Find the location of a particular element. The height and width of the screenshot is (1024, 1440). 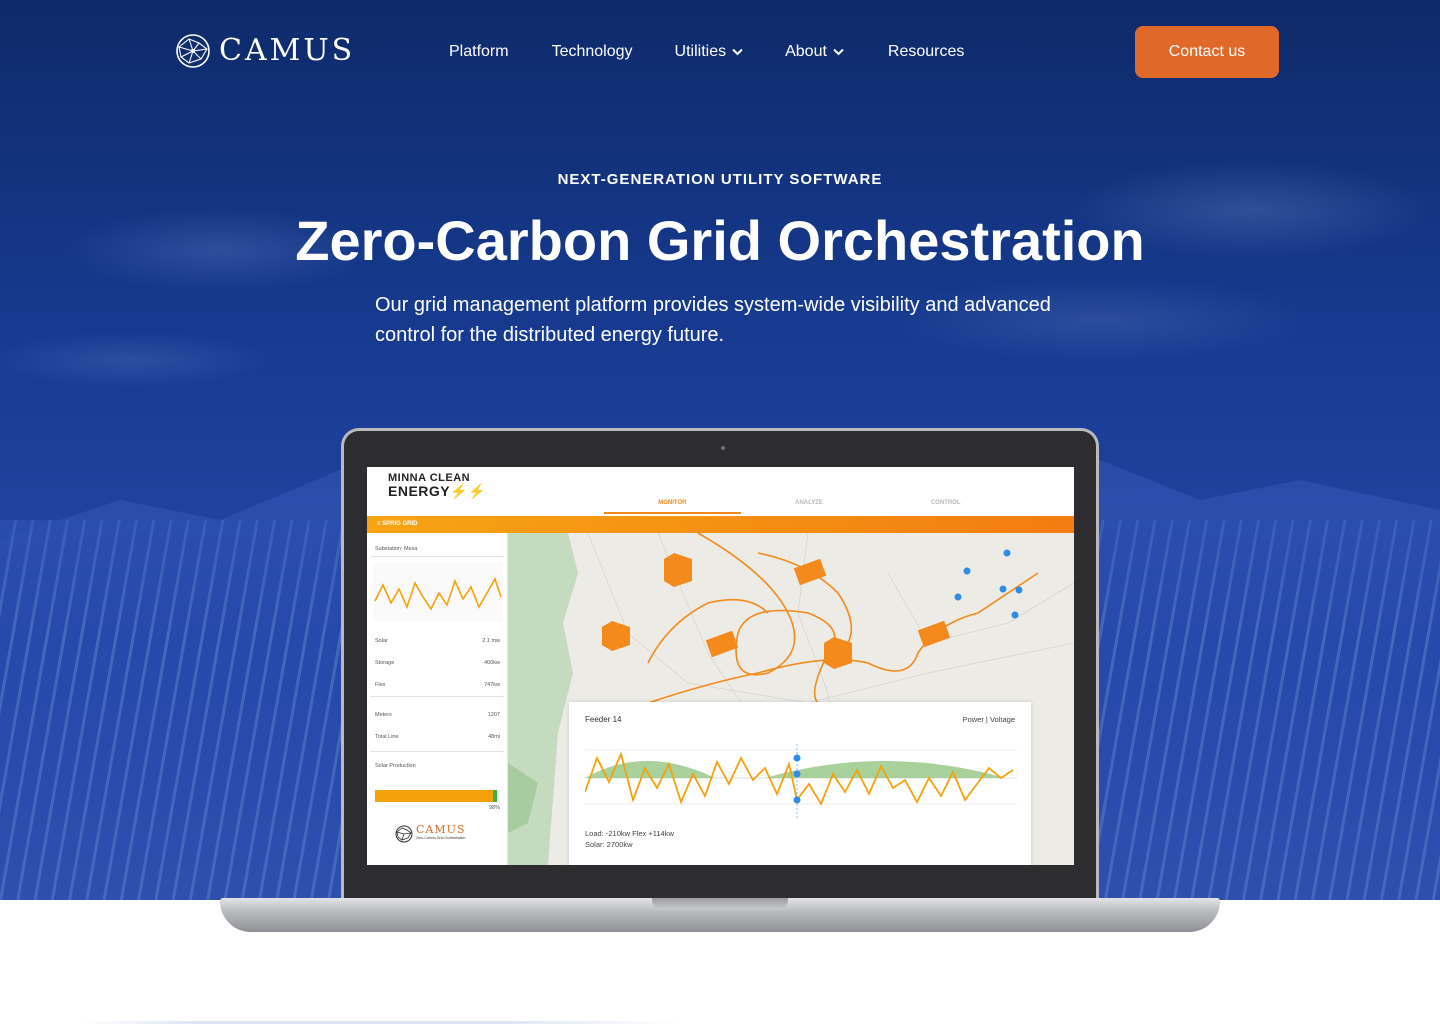

substation-label: Substation: Mesa is located at coordinates (396, 549).